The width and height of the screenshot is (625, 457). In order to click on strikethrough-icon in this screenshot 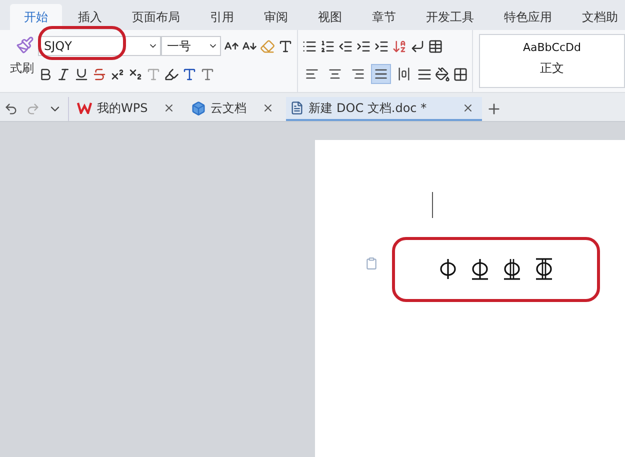, I will do `click(99, 74)`.